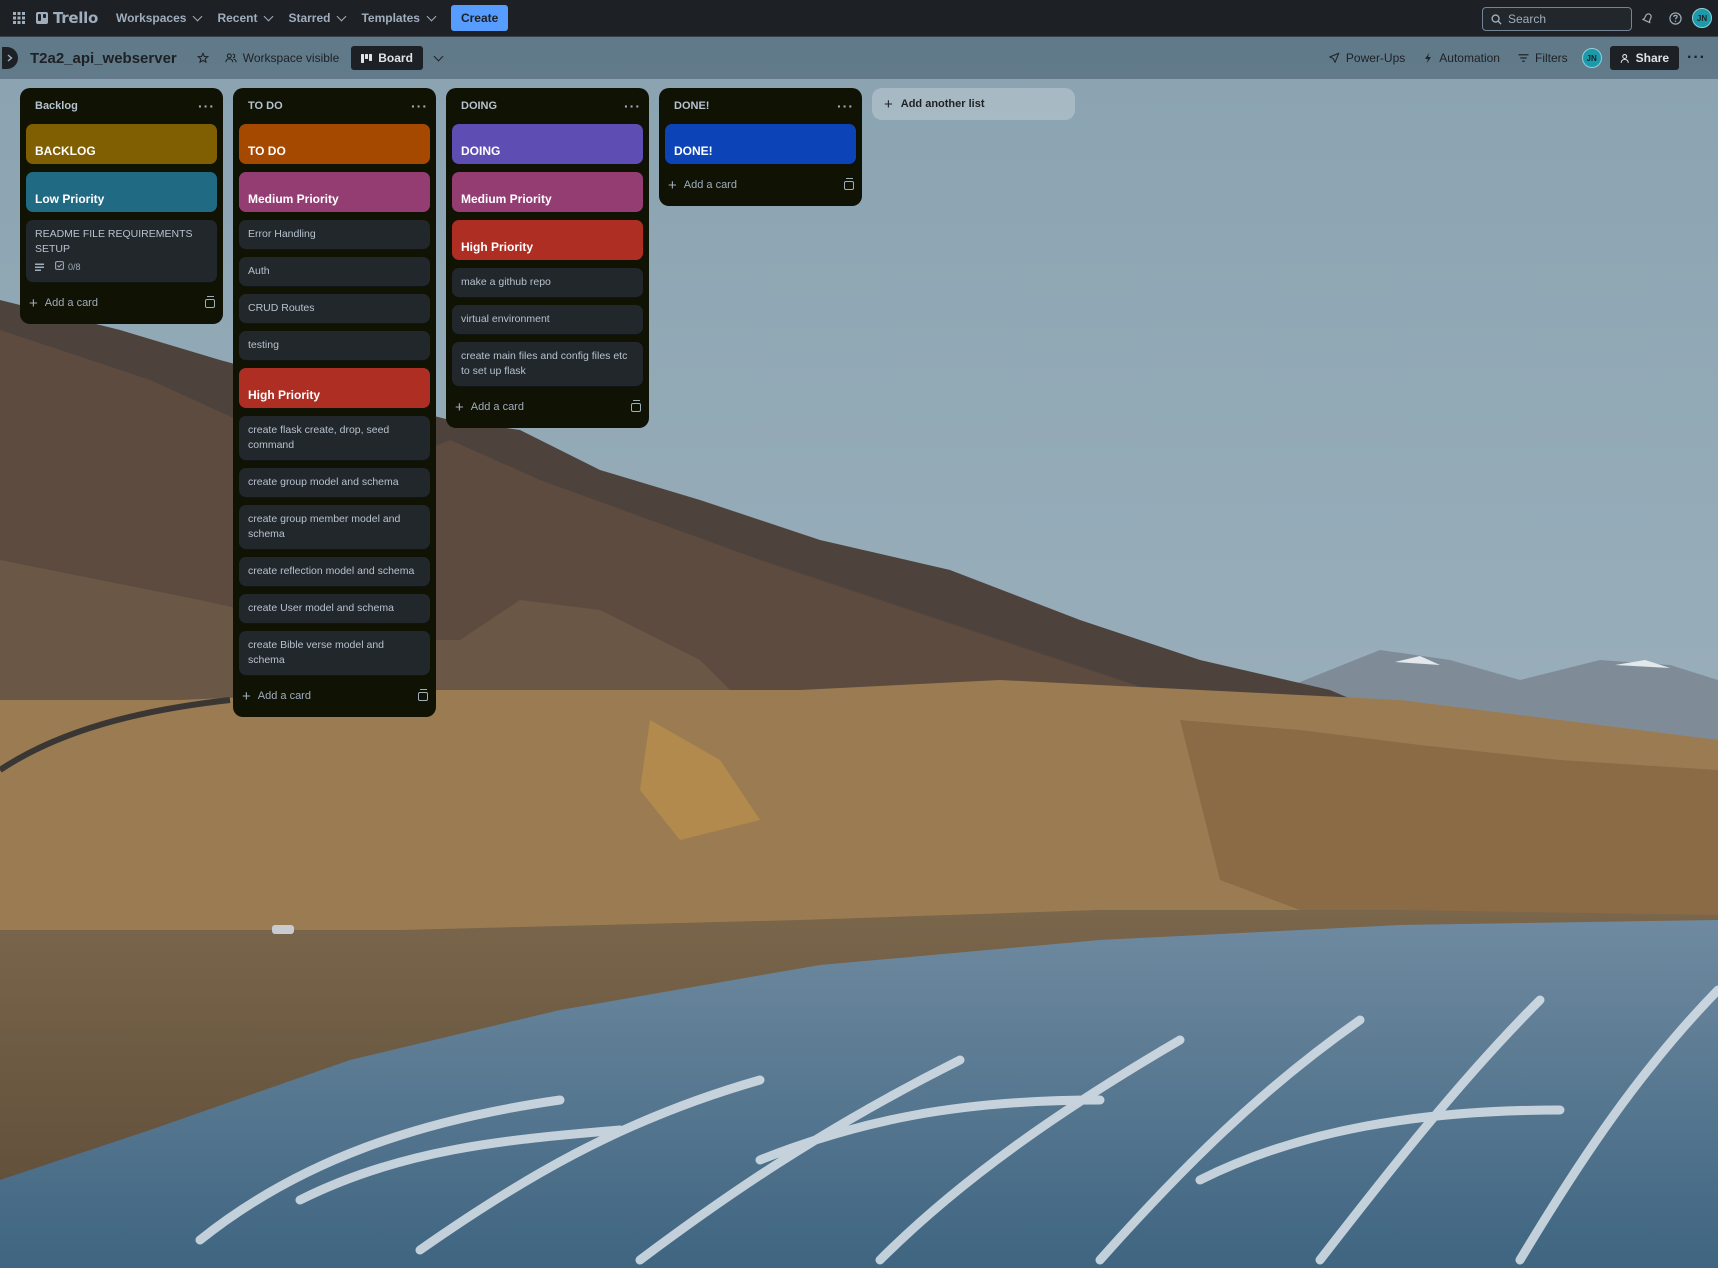  Describe the element at coordinates (291, 58) in the screenshot. I see `visibility-label: Workspace visible` at that location.